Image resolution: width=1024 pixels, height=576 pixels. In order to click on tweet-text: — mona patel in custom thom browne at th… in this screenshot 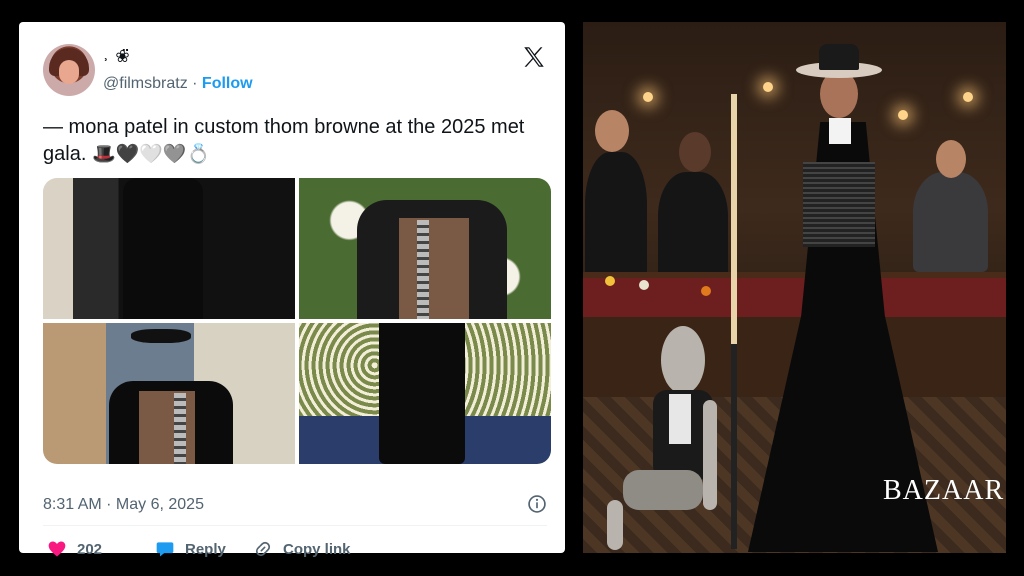, I will do `click(298, 141)`.